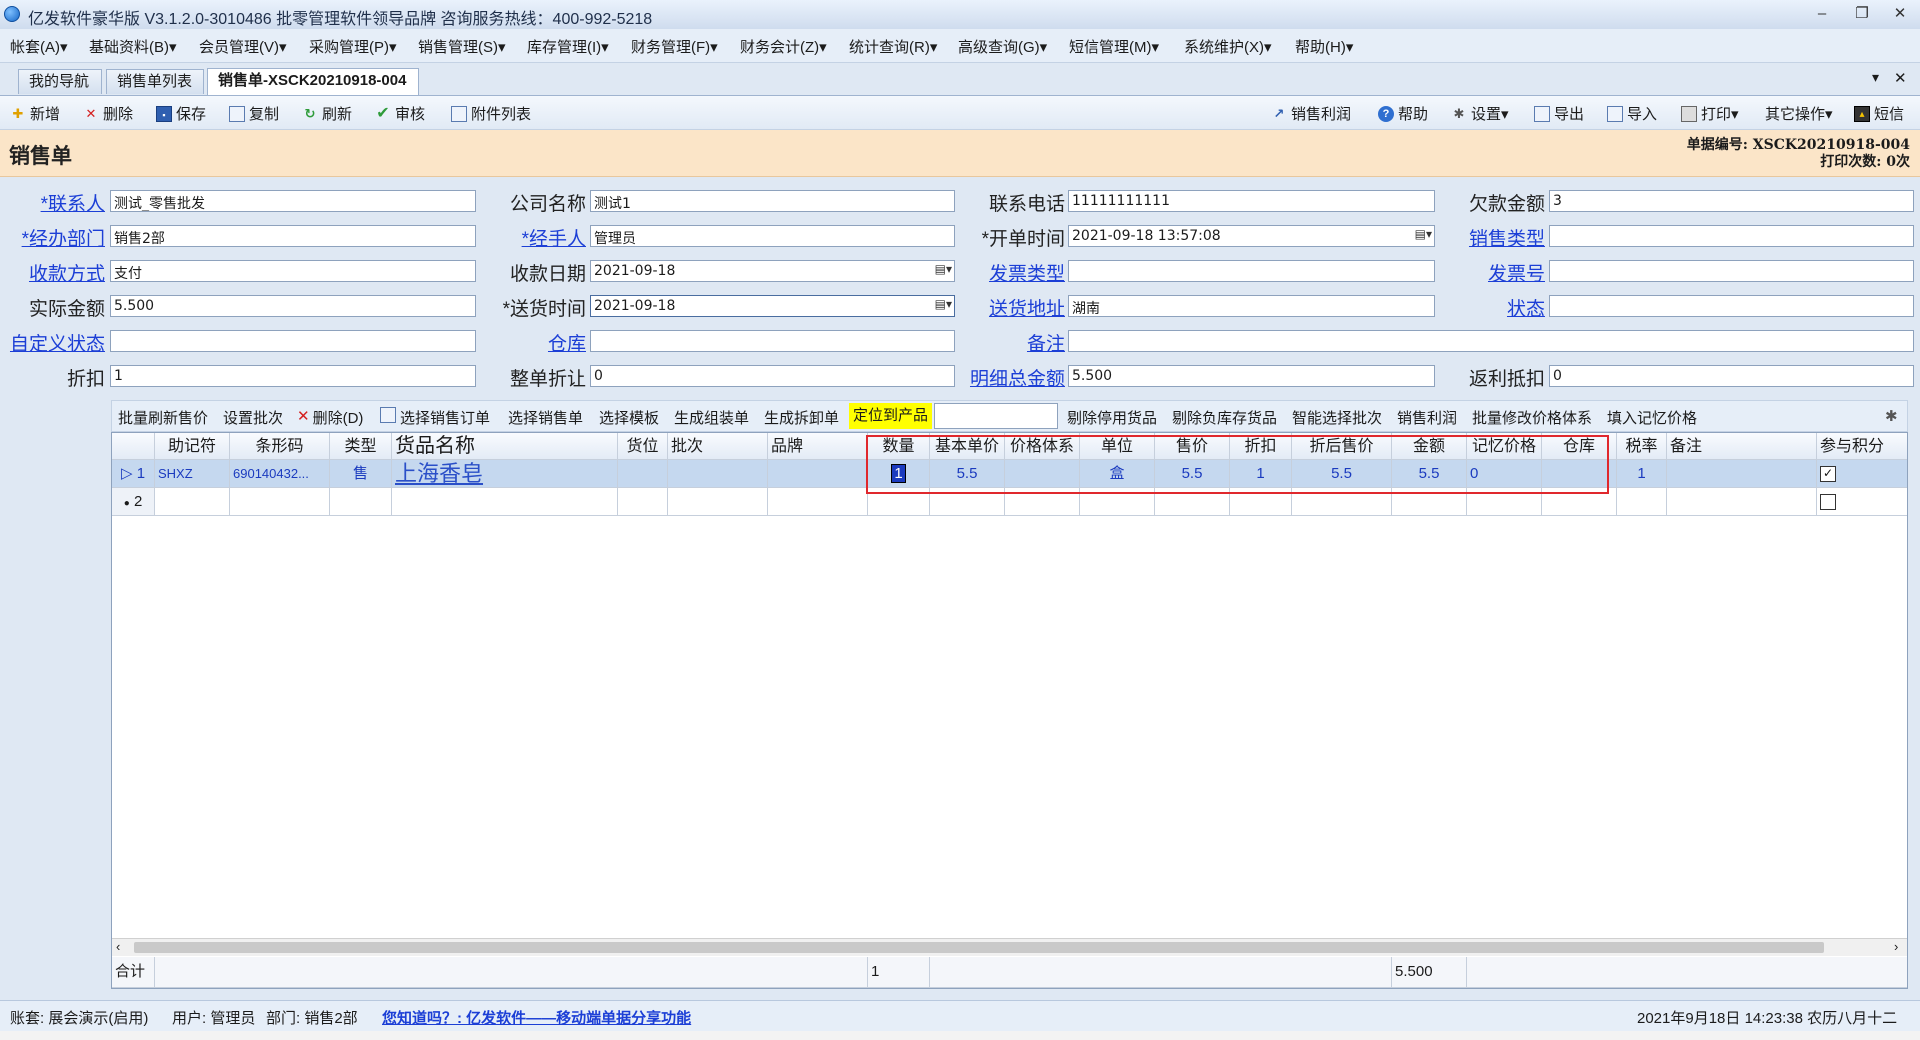 This screenshot has width=1920, height=1040. What do you see at coordinates (783, 46) in the screenshot?
I see `menu-accounting: 财务会计(Z)▾` at bounding box center [783, 46].